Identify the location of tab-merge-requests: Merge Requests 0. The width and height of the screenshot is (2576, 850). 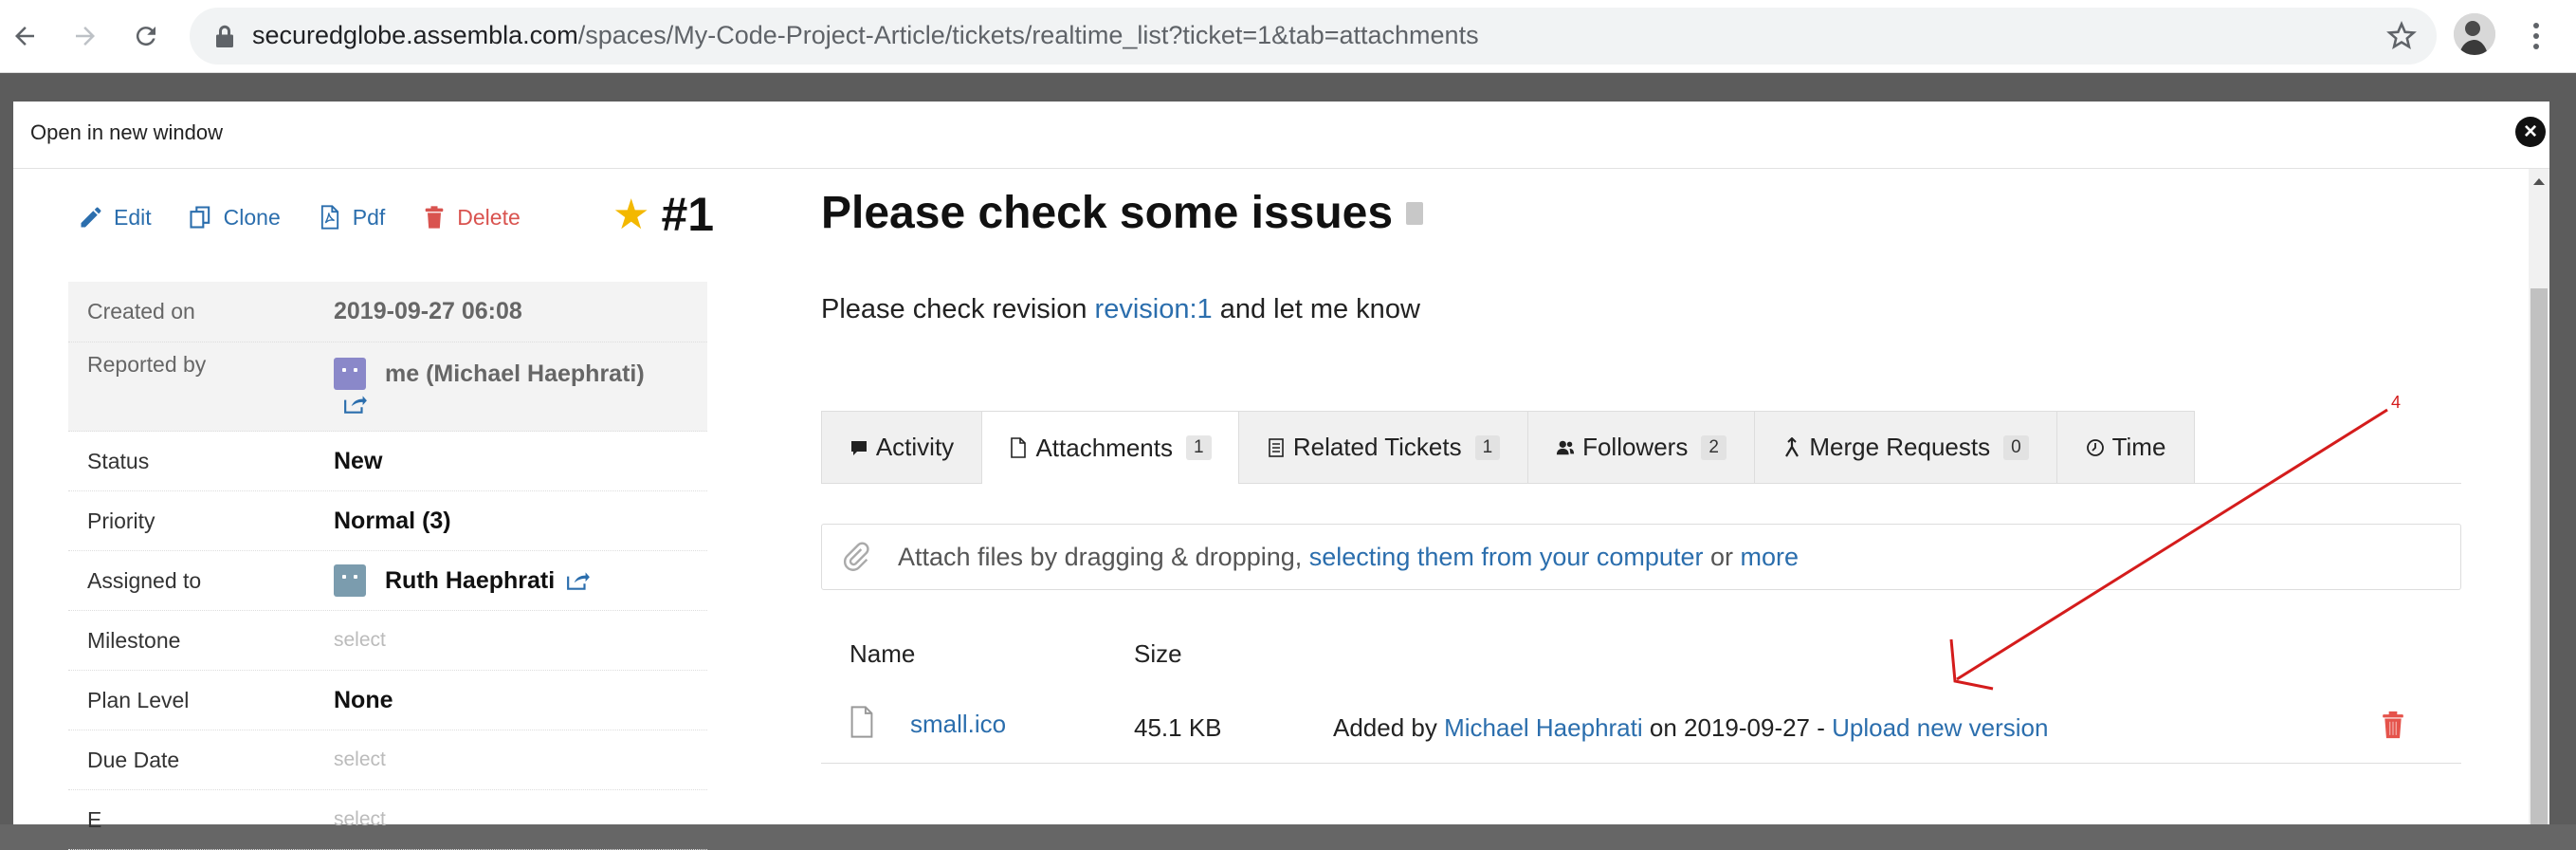
(1905, 447).